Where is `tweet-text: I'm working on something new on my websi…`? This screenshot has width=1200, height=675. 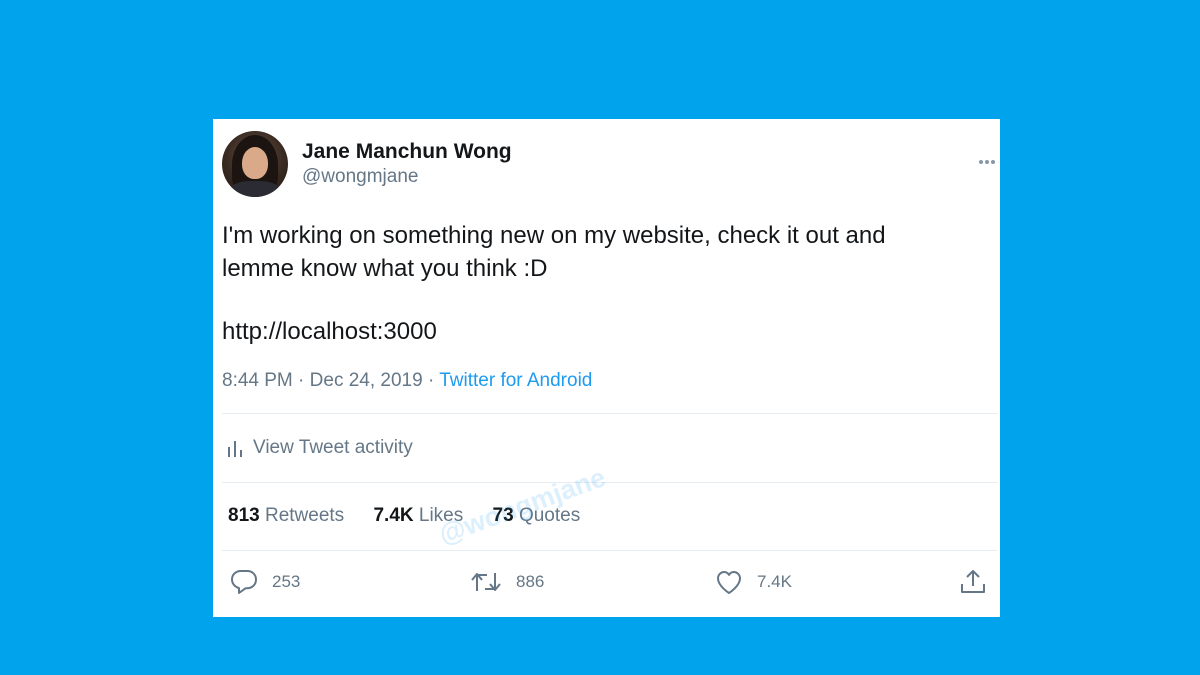 tweet-text: I'm working on something new on my websi… is located at coordinates (602, 283).